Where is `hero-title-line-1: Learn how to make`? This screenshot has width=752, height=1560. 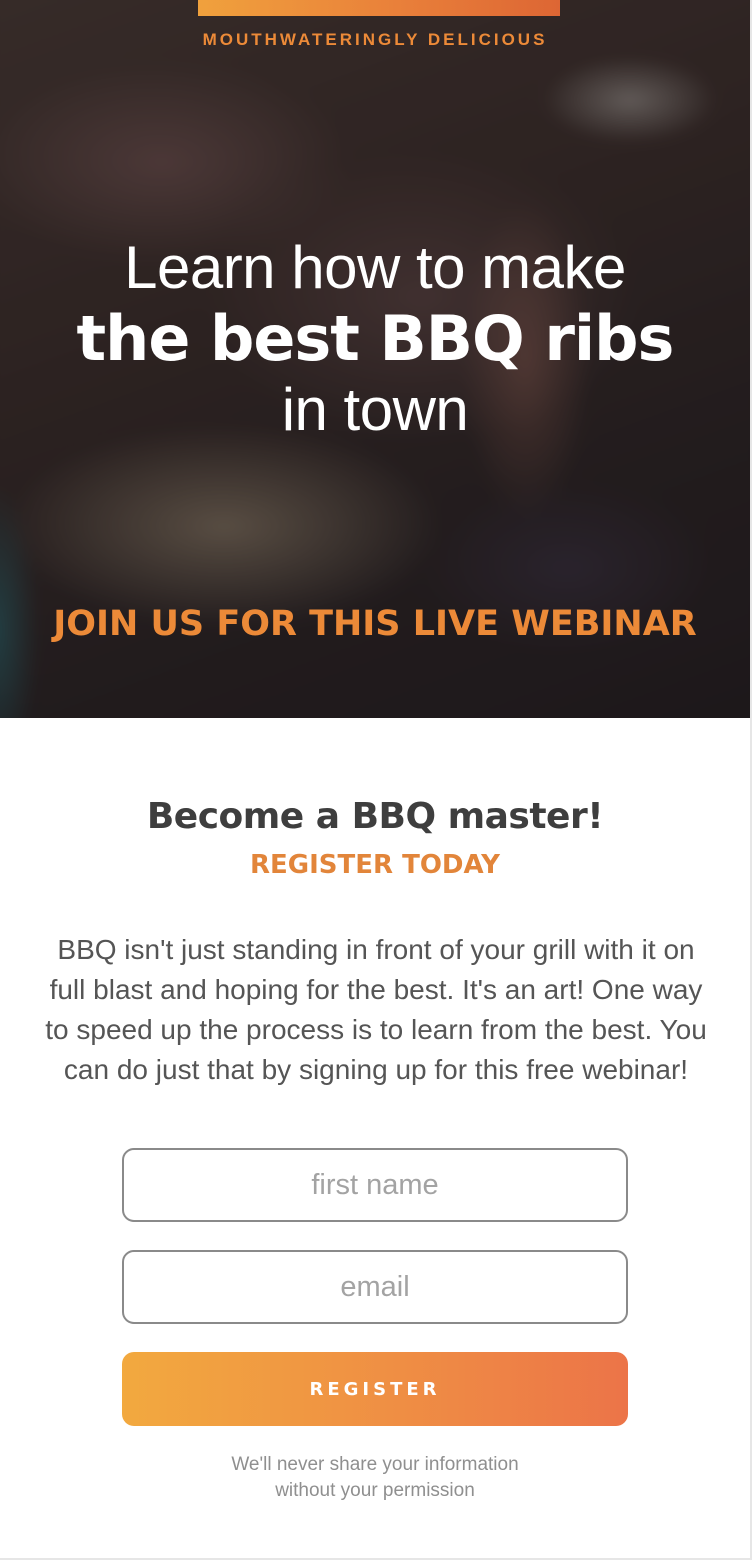
hero-title-line-1: Learn how to make is located at coordinates (375, 267).